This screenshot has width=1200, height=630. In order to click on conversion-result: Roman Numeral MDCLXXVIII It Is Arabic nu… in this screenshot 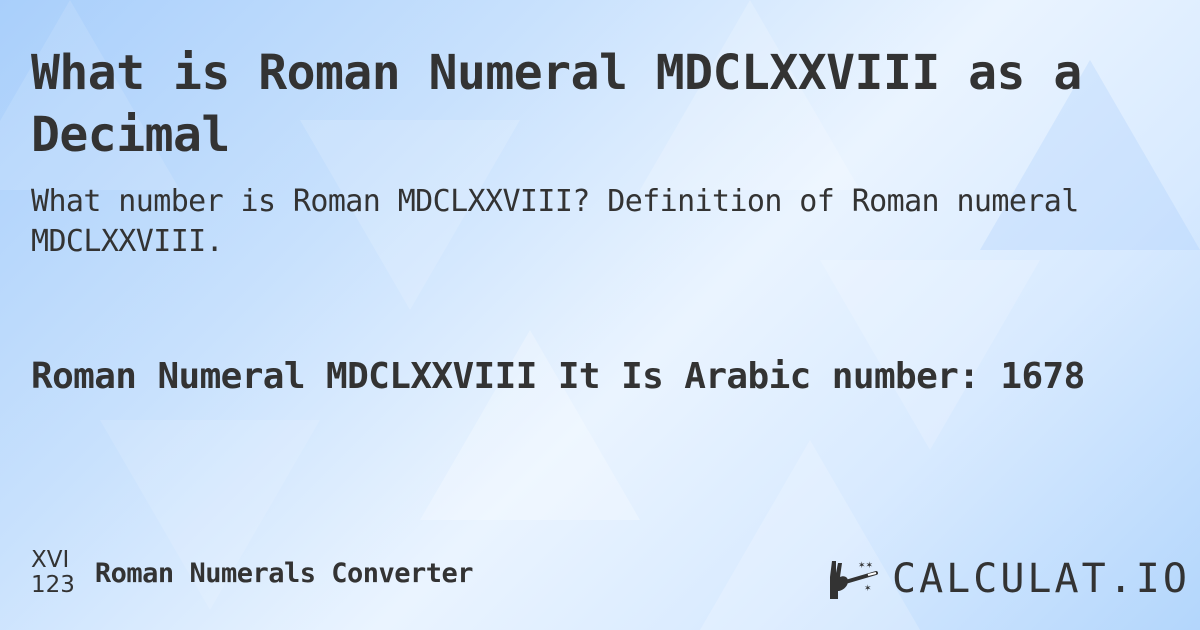, I will do `click(558, 376)`.